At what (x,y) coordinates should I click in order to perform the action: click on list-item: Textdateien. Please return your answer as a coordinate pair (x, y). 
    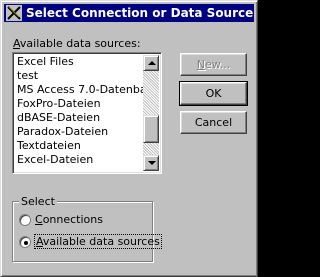
    Looking at the image, I should click on (79, 146).